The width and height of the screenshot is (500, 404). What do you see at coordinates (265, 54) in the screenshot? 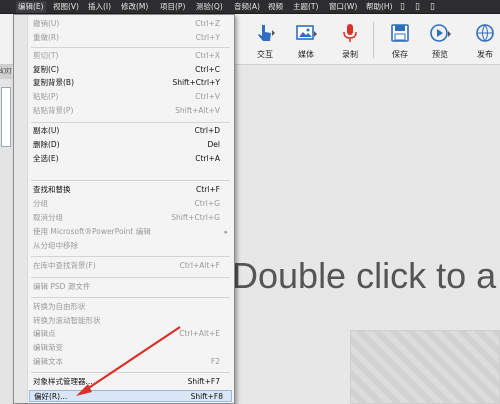
I see `interaction-label: 交互` at bounding box center [265, 54].